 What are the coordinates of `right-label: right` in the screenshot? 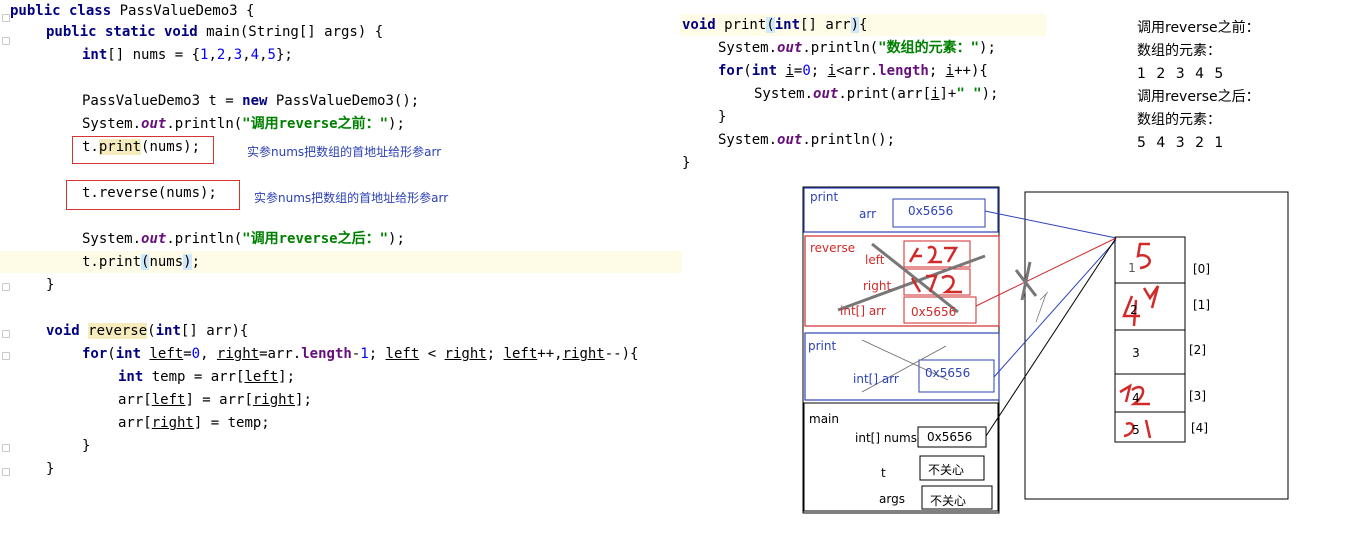 It's located at (877, 286).